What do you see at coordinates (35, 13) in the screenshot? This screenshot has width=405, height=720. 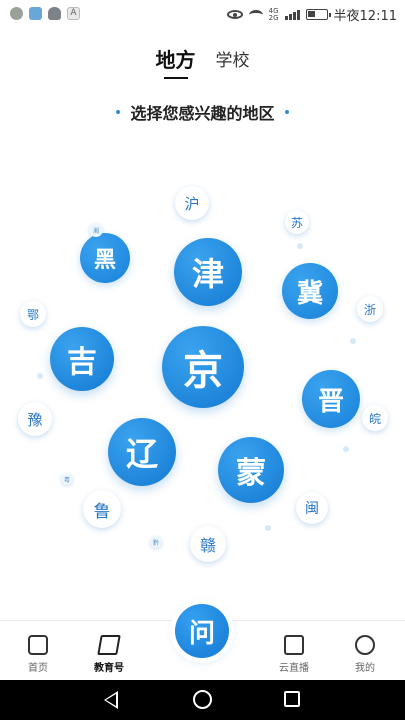 I see `gallery-icon` at bounding box center [35, 13].